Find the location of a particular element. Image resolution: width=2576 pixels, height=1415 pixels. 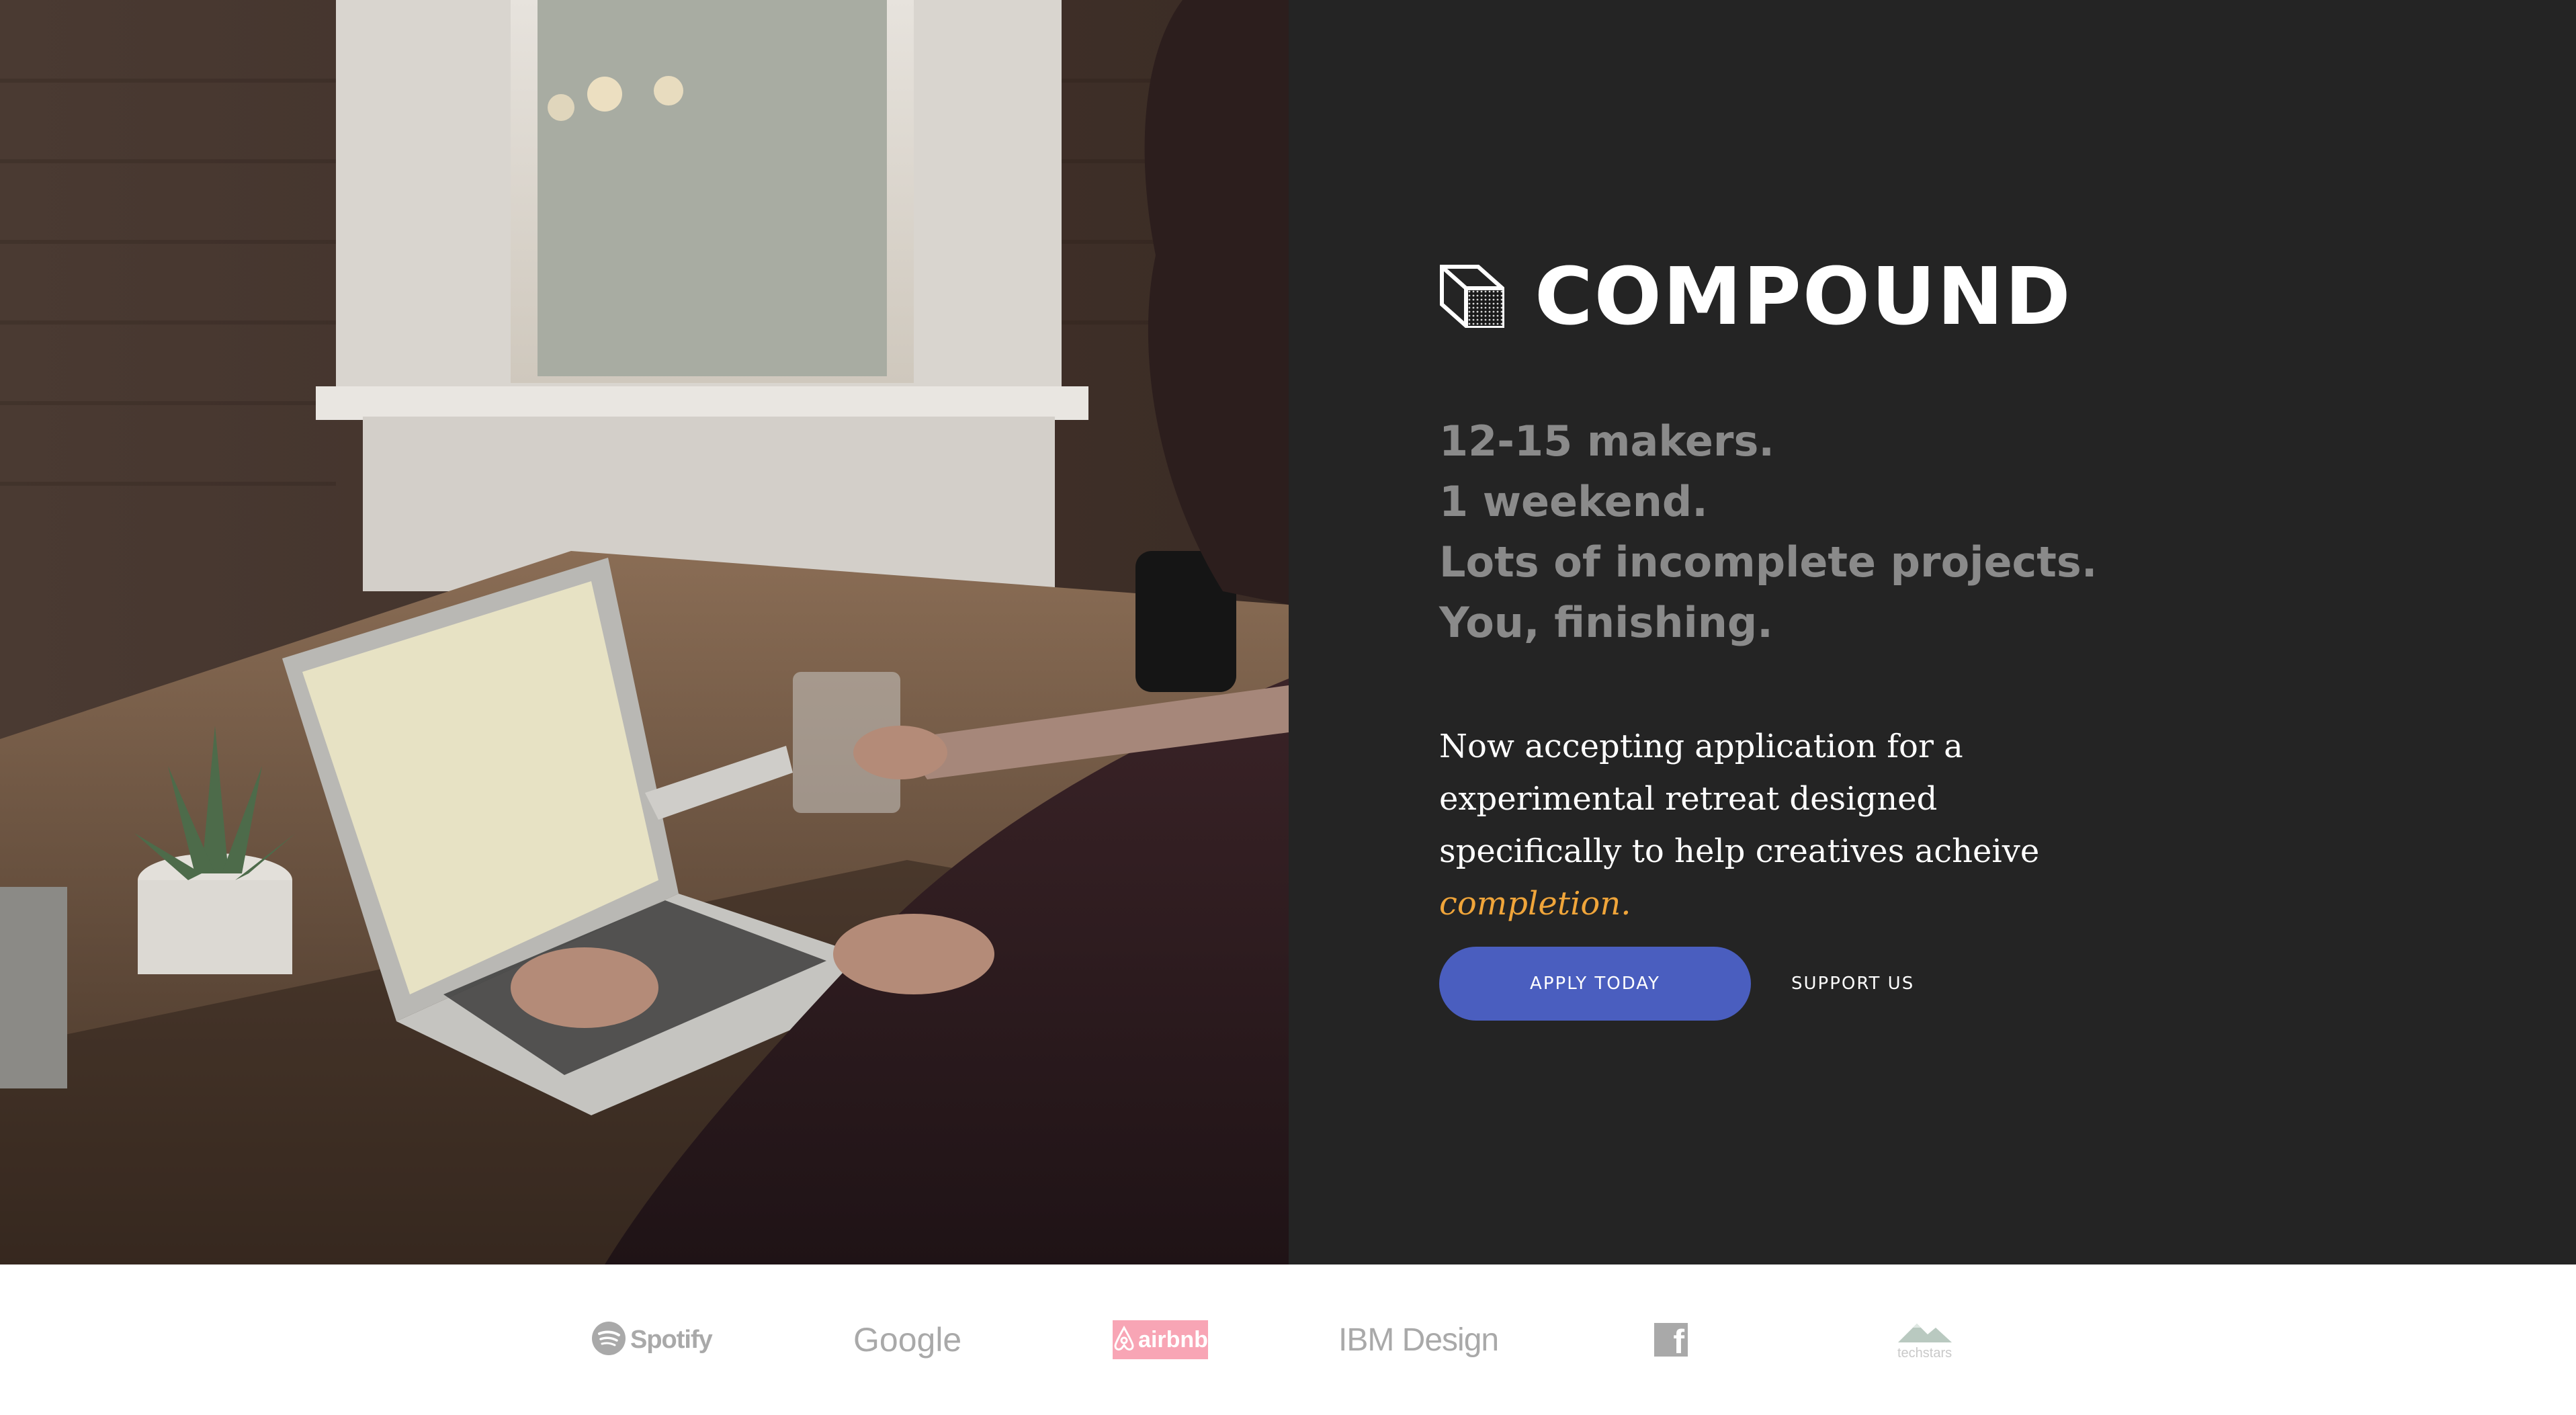

brand-name: COMPOUND is located at coordinates (1803, 296).